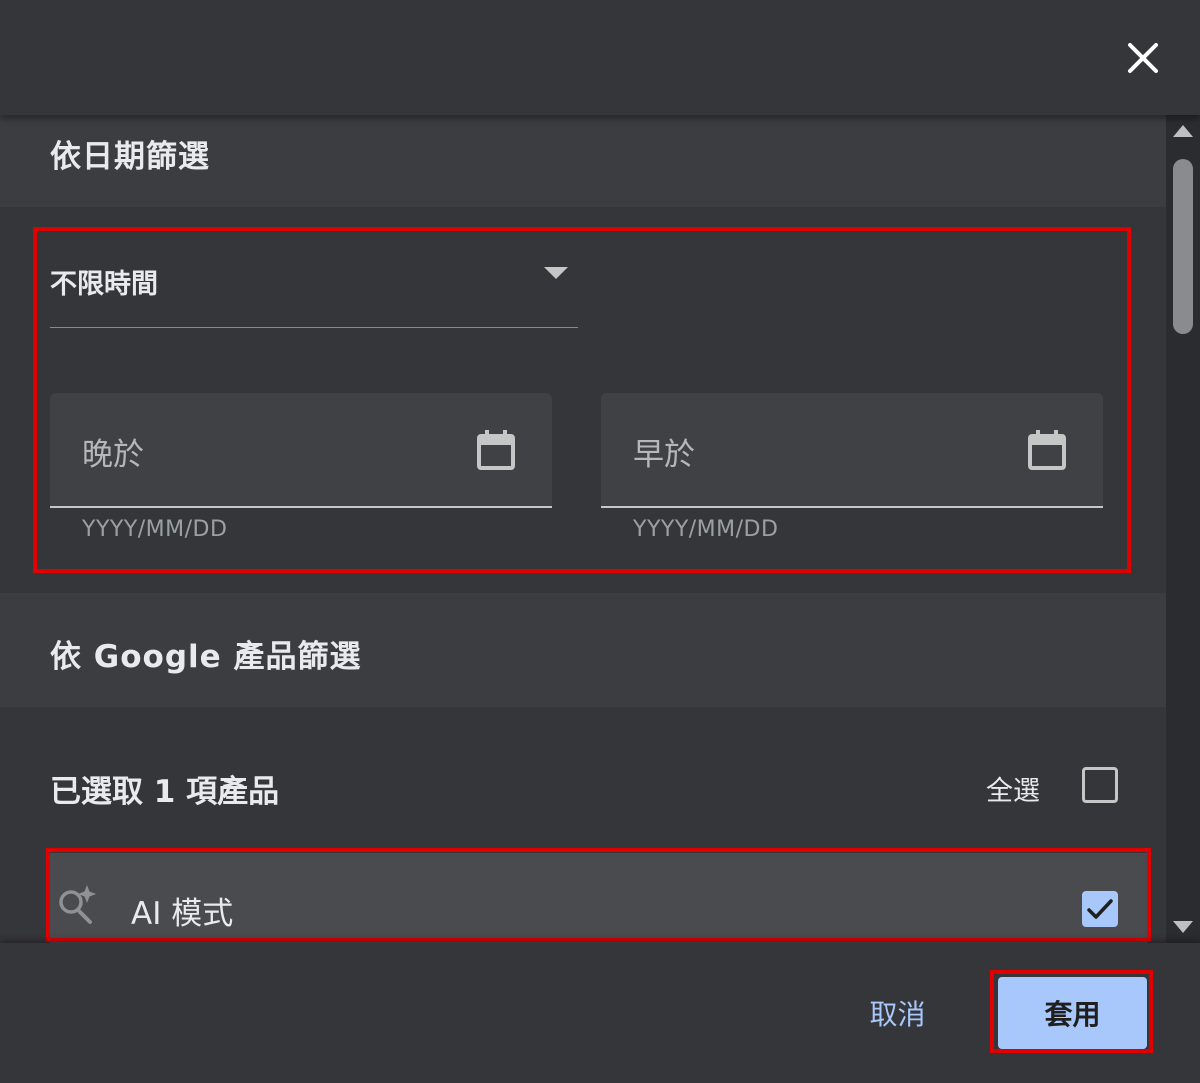 The width and height of the screenshot is (1200, 1083). Describe the element at coordinates (155, 529) in the screenshot. I see `after-date-hint: YYYY/MM/DD` at that location.